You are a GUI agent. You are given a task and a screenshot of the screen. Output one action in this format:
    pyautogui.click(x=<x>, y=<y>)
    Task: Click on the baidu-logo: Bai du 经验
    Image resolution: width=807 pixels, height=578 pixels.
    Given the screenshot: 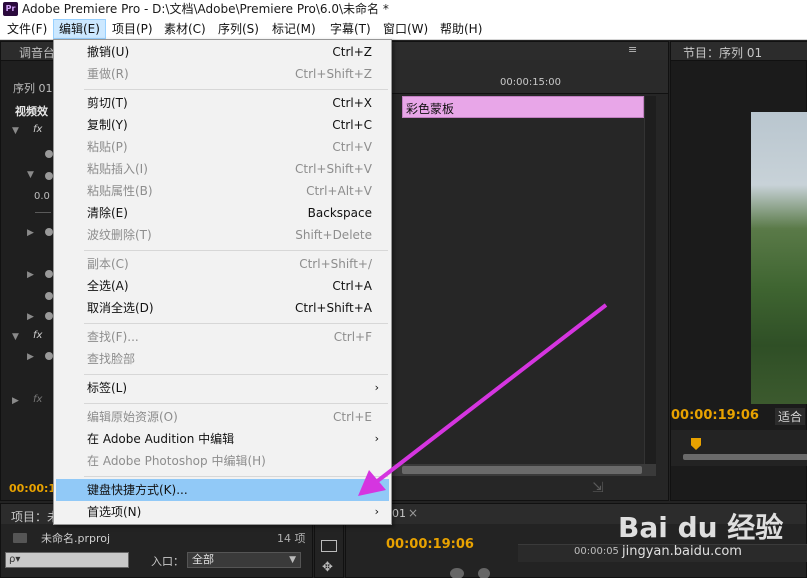 What is the action you would take?
    pyautogui.click(x=701, y=527)
    